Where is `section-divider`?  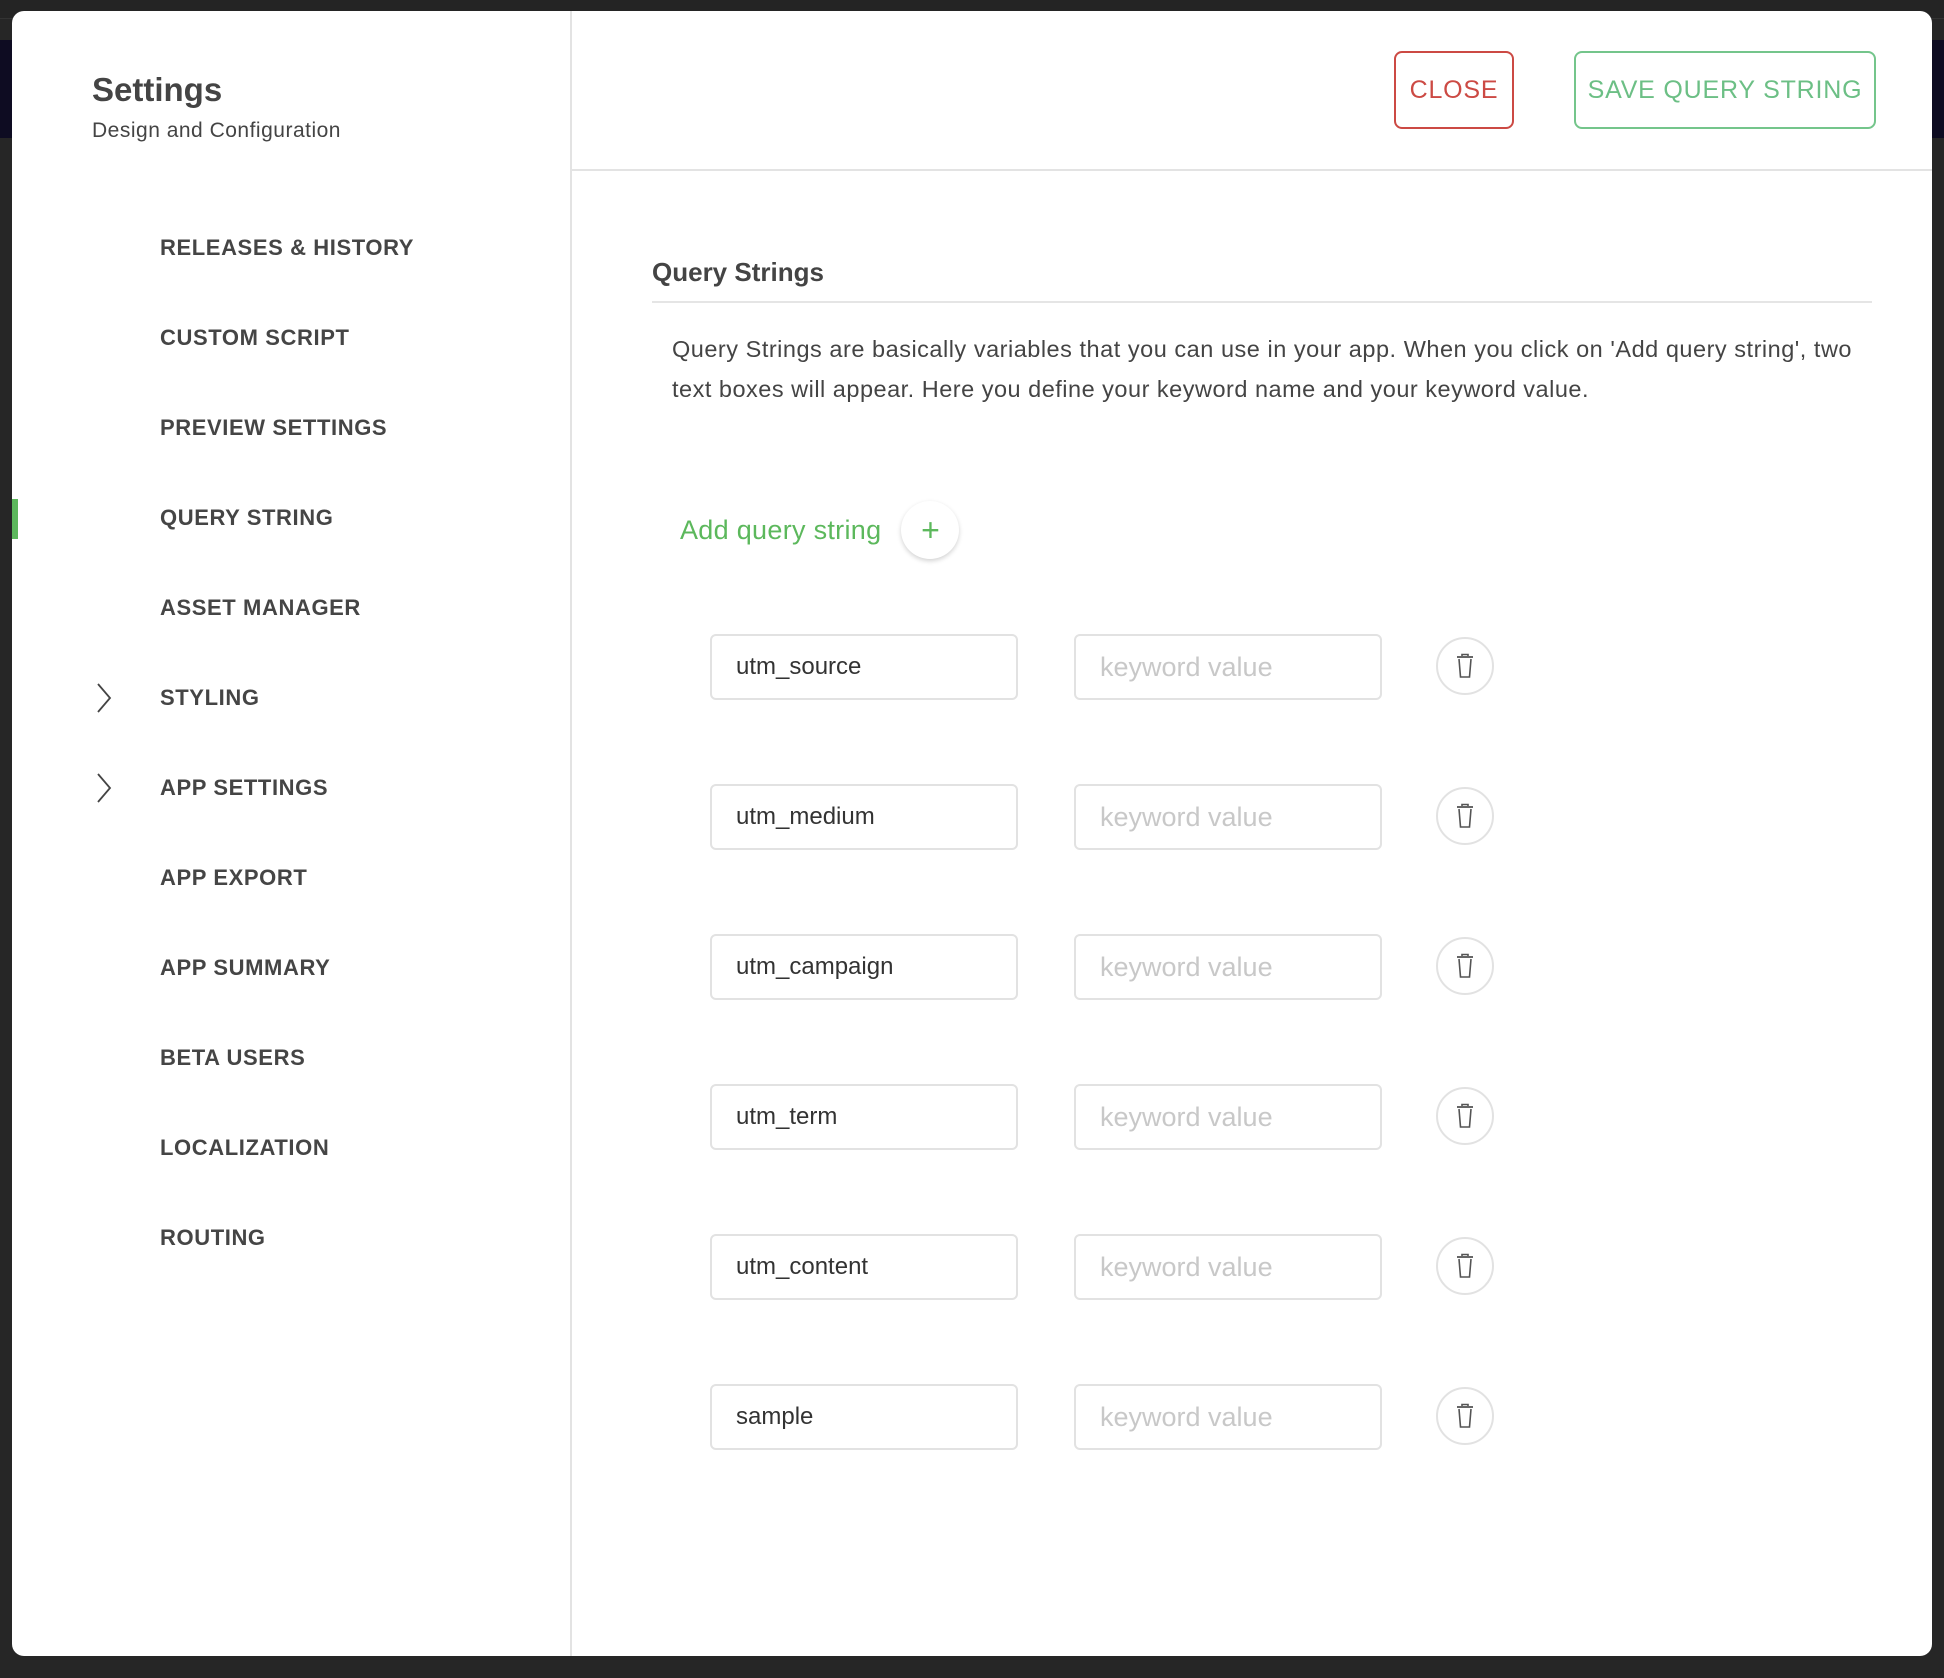 section-divider is located at coordinates (1262, 302).